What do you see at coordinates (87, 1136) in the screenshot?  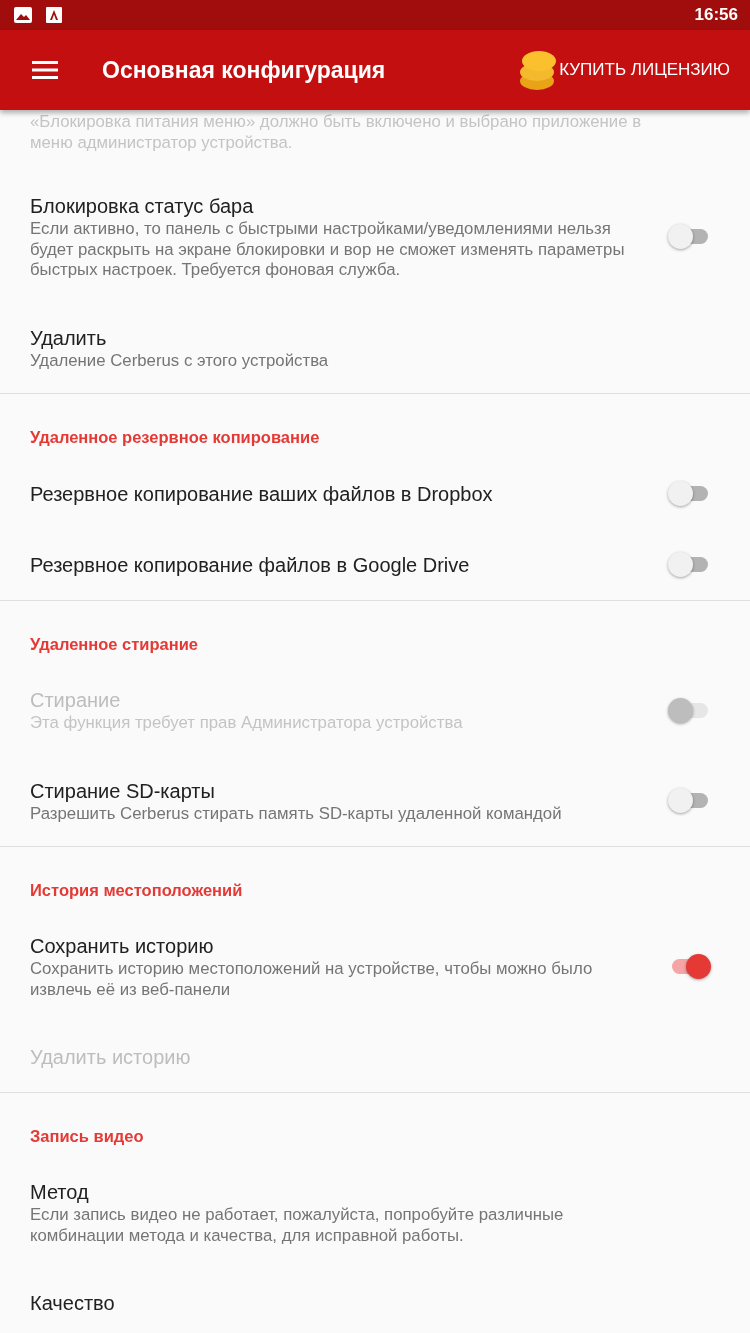 I see `section-header: Запись видео` at bounding box center [87, 1136].